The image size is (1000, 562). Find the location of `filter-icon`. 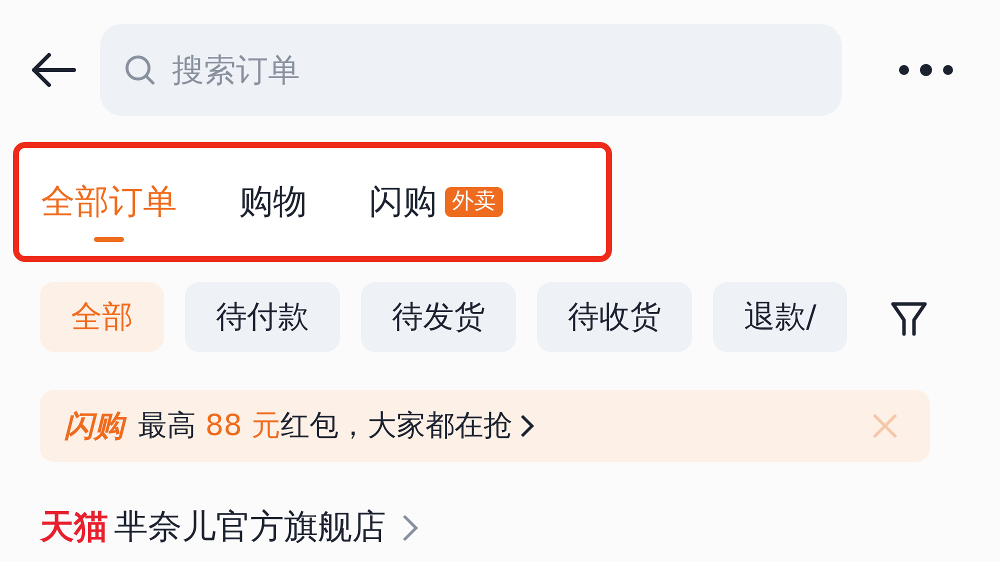

filter-icon is located at coordinates (909, 319).